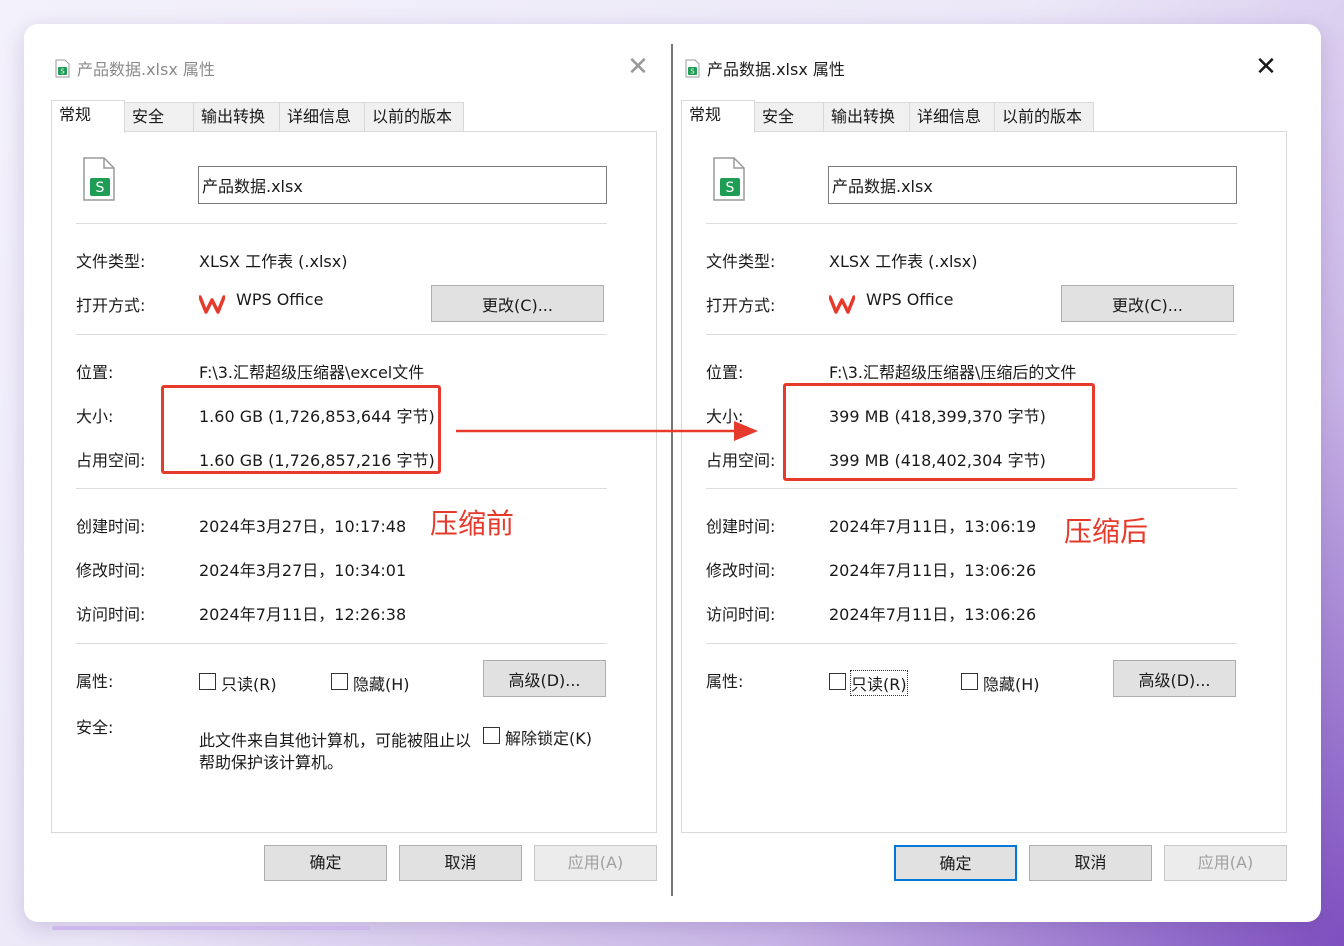 This screenshot has width=1344, height=946. Describe the element at coordinates (301, 429) in the screenshot. I see `size-highlight-box-before` at that location.